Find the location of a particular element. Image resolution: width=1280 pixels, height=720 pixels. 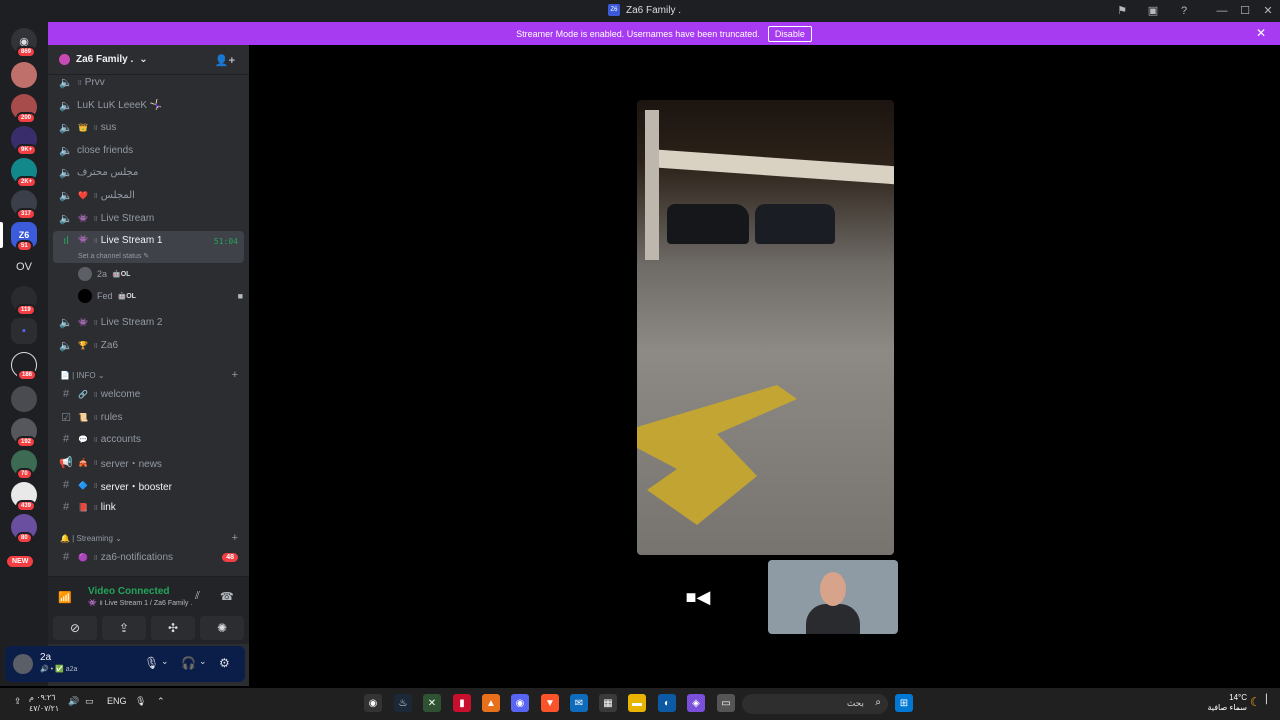

upload-icon: ⇪ is located at coordinates (18, 701).